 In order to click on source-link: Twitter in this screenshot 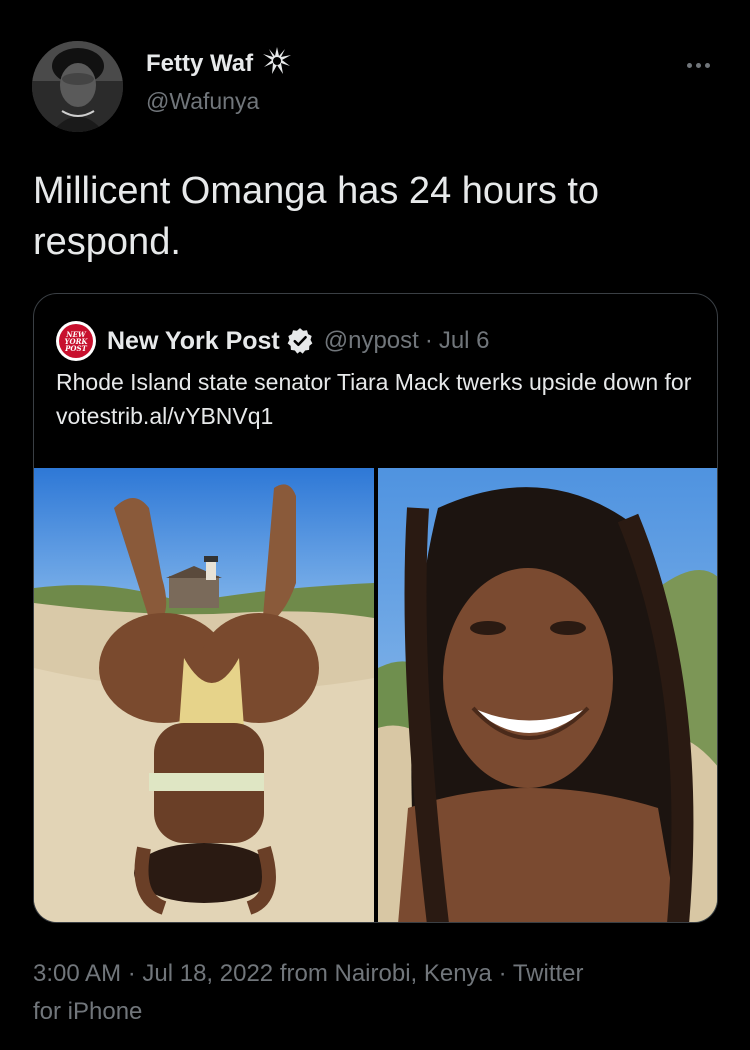, I will do `click(548, 973)`.